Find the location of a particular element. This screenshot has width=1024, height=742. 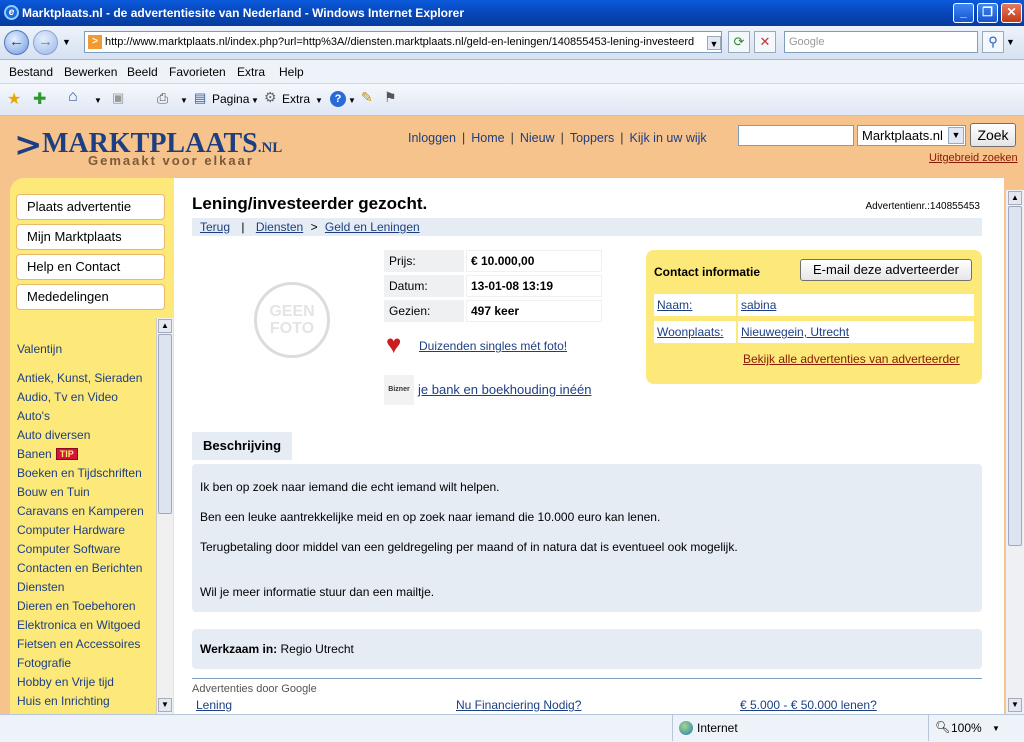

category-item: Antiek, Kunst, Sieraden is located at coordinates (85, 378).